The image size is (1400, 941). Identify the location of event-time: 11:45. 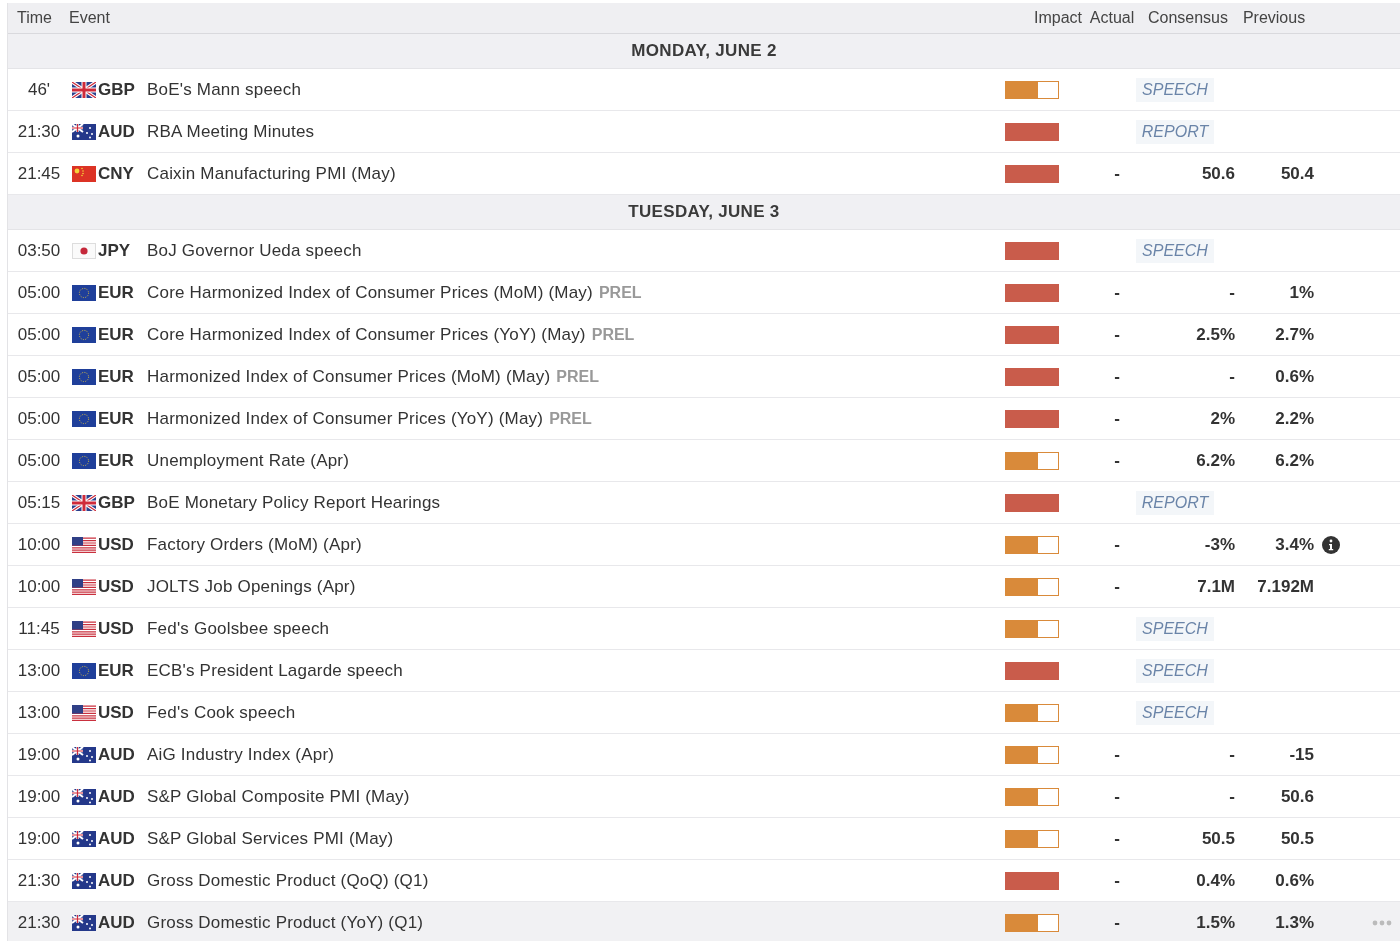
(39, 628).